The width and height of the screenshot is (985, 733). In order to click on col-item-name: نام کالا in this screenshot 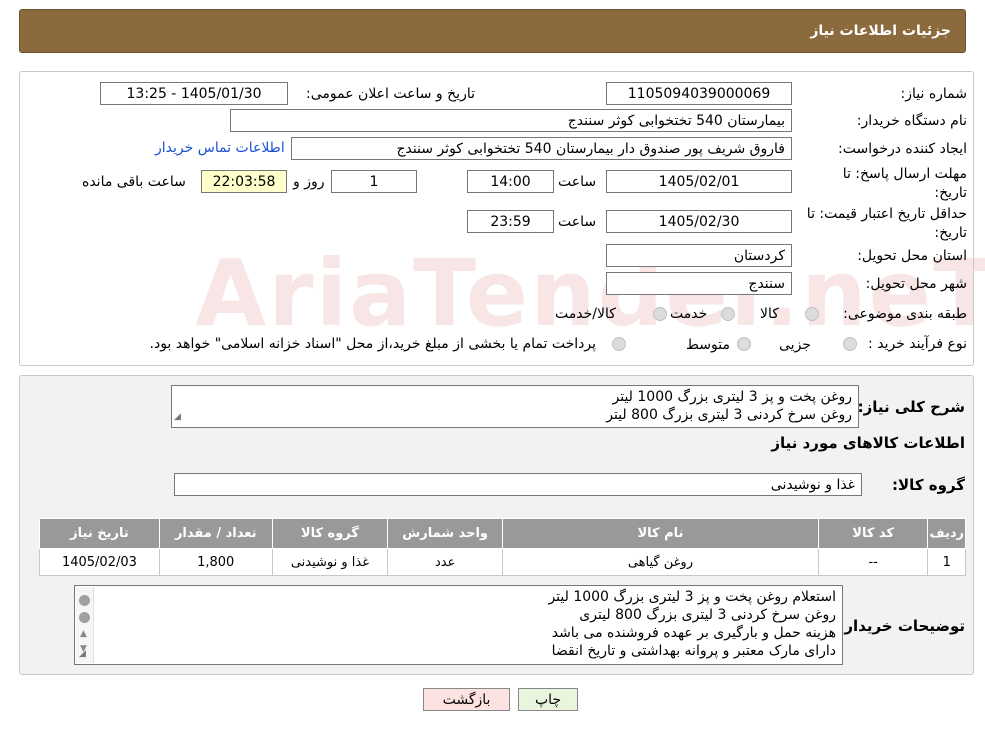, I will do `click(660, 533)`.